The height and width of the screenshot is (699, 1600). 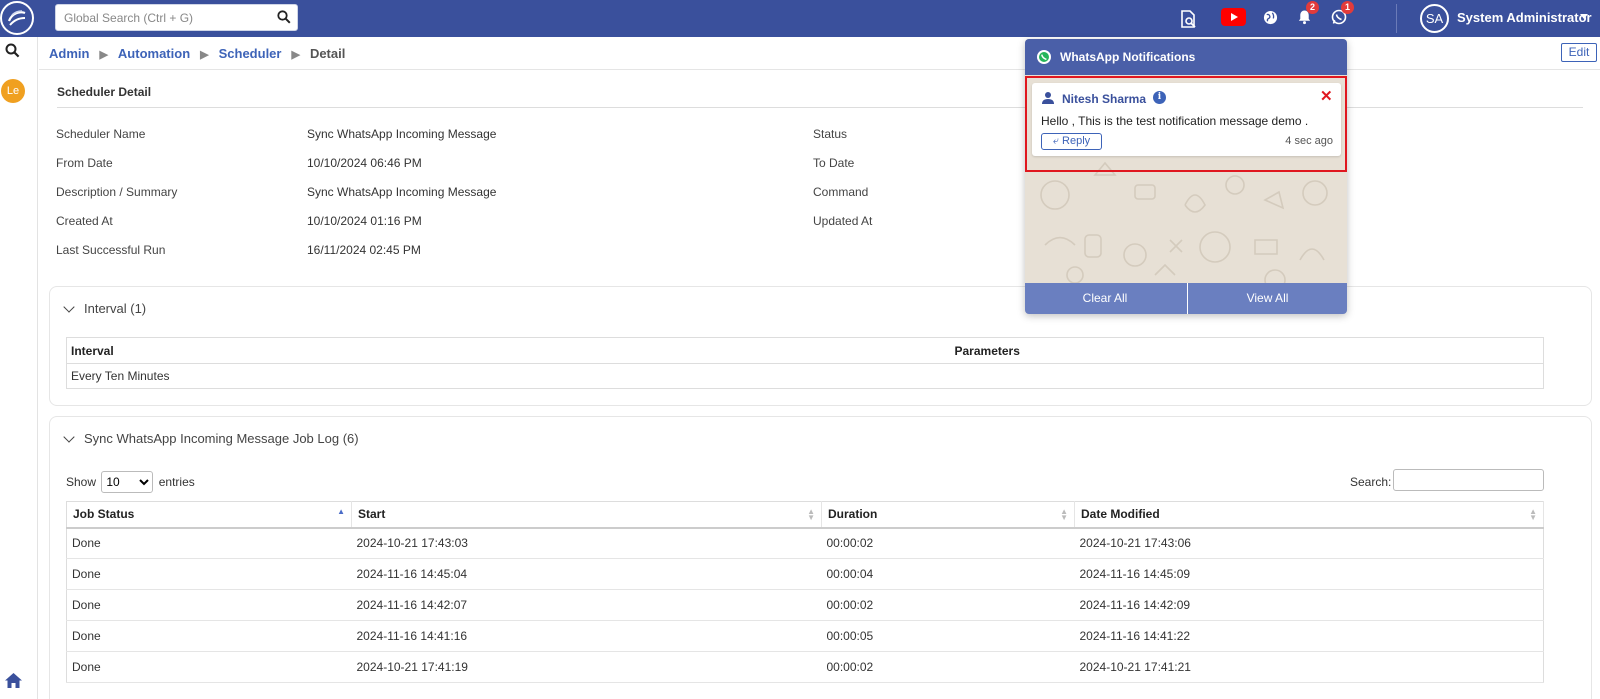 I want to click on top-navbar: 2 1 SA System Administrator, so click(x=800, y=18).